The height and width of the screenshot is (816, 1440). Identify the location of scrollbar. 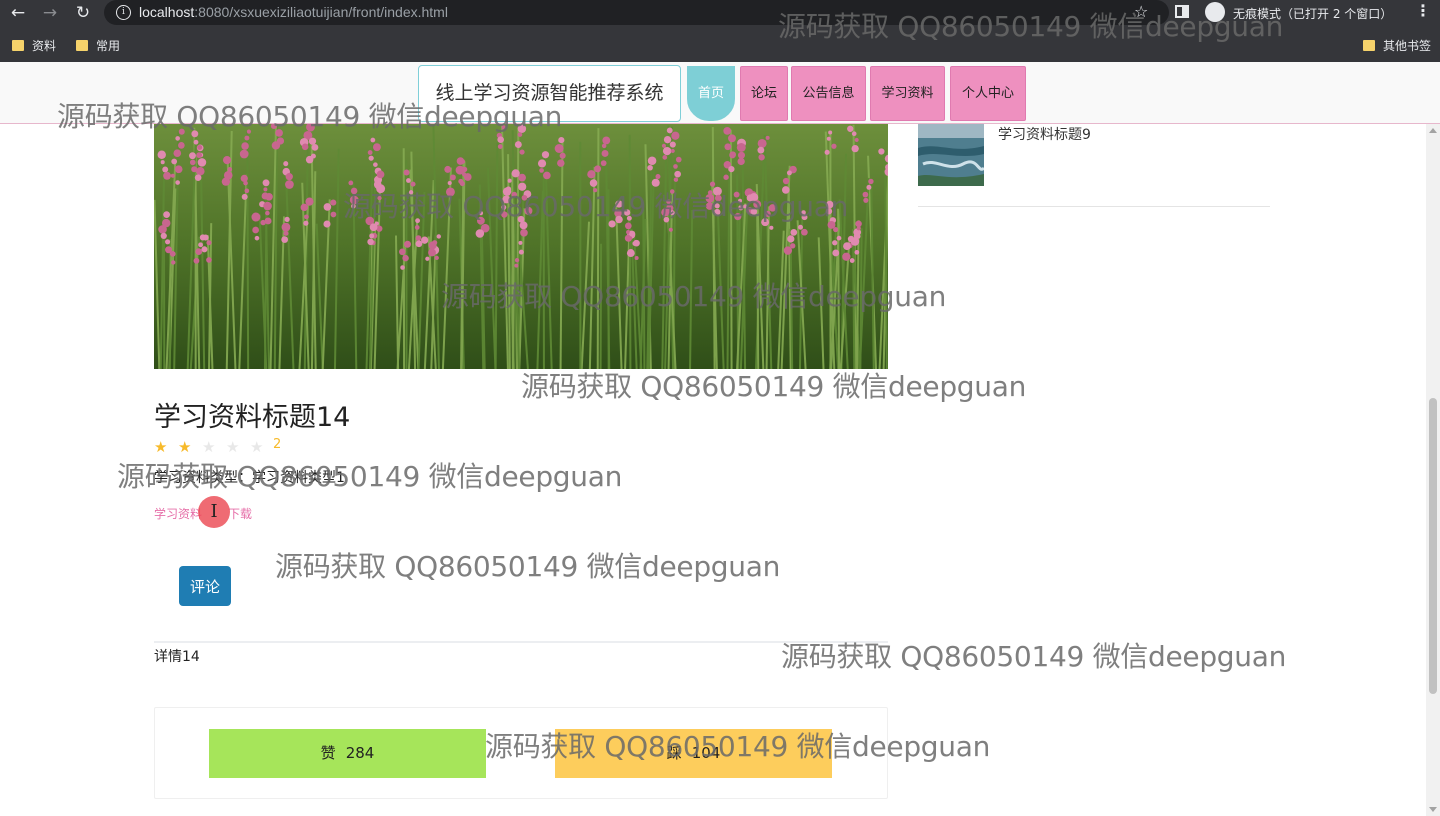
(1433, 470).